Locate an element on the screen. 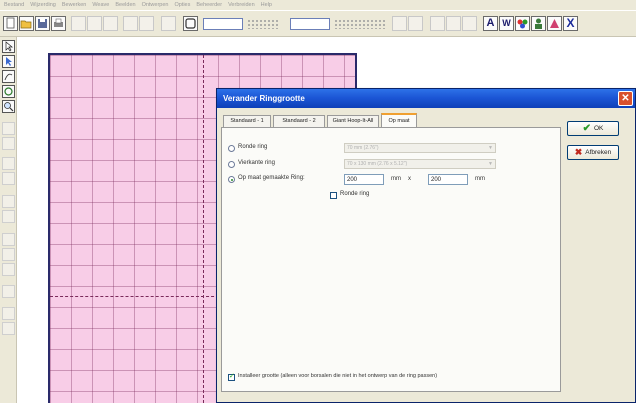 This screenshot has width=636, height=403. save-icon is located at coordinates (42, 23).